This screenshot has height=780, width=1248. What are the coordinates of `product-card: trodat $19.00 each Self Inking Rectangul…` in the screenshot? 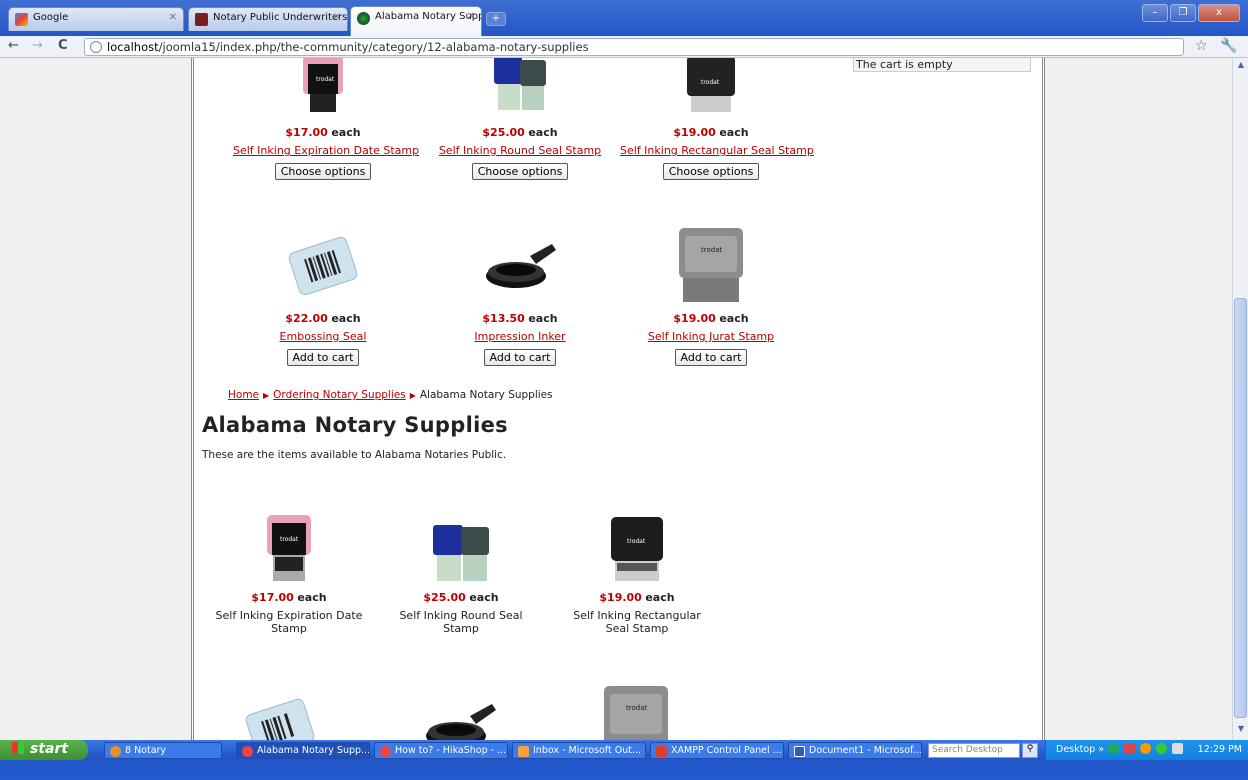 It's located at (717, 119).